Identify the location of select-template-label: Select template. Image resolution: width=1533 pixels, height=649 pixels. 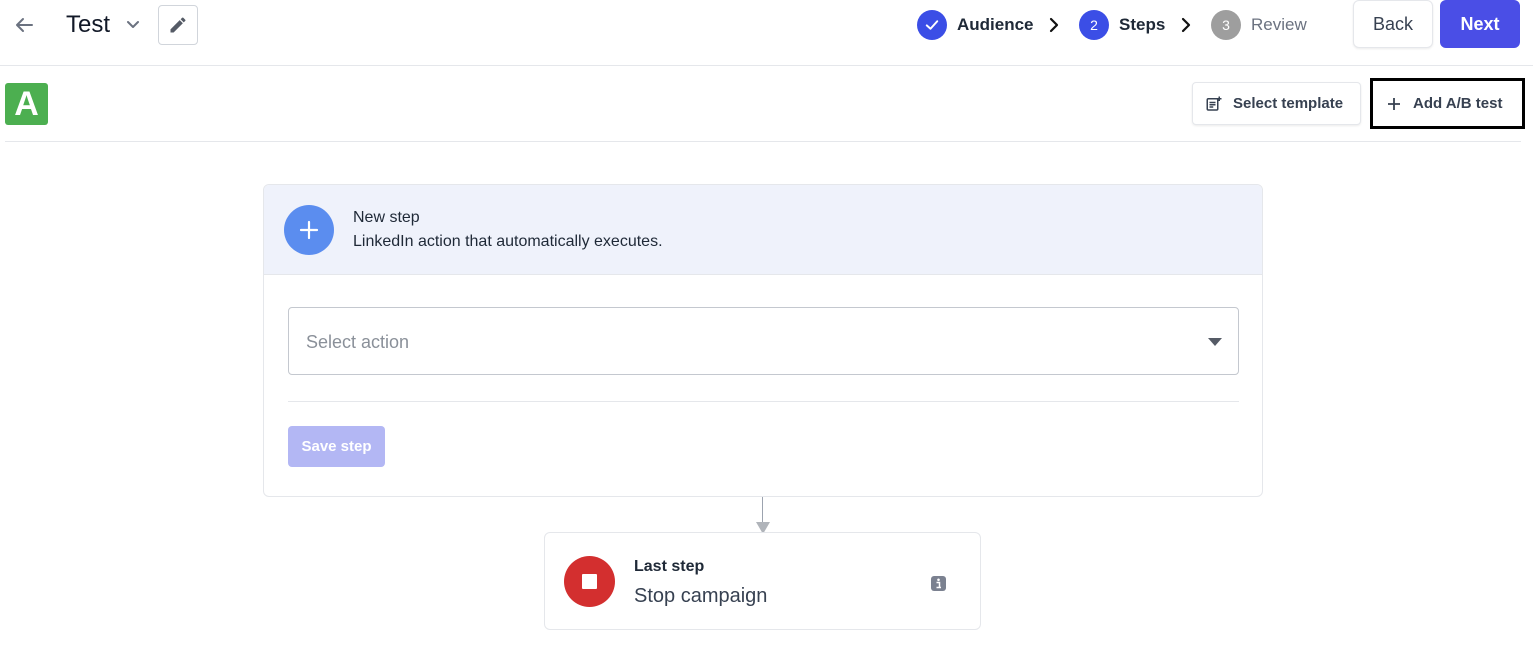
(1288, 103).